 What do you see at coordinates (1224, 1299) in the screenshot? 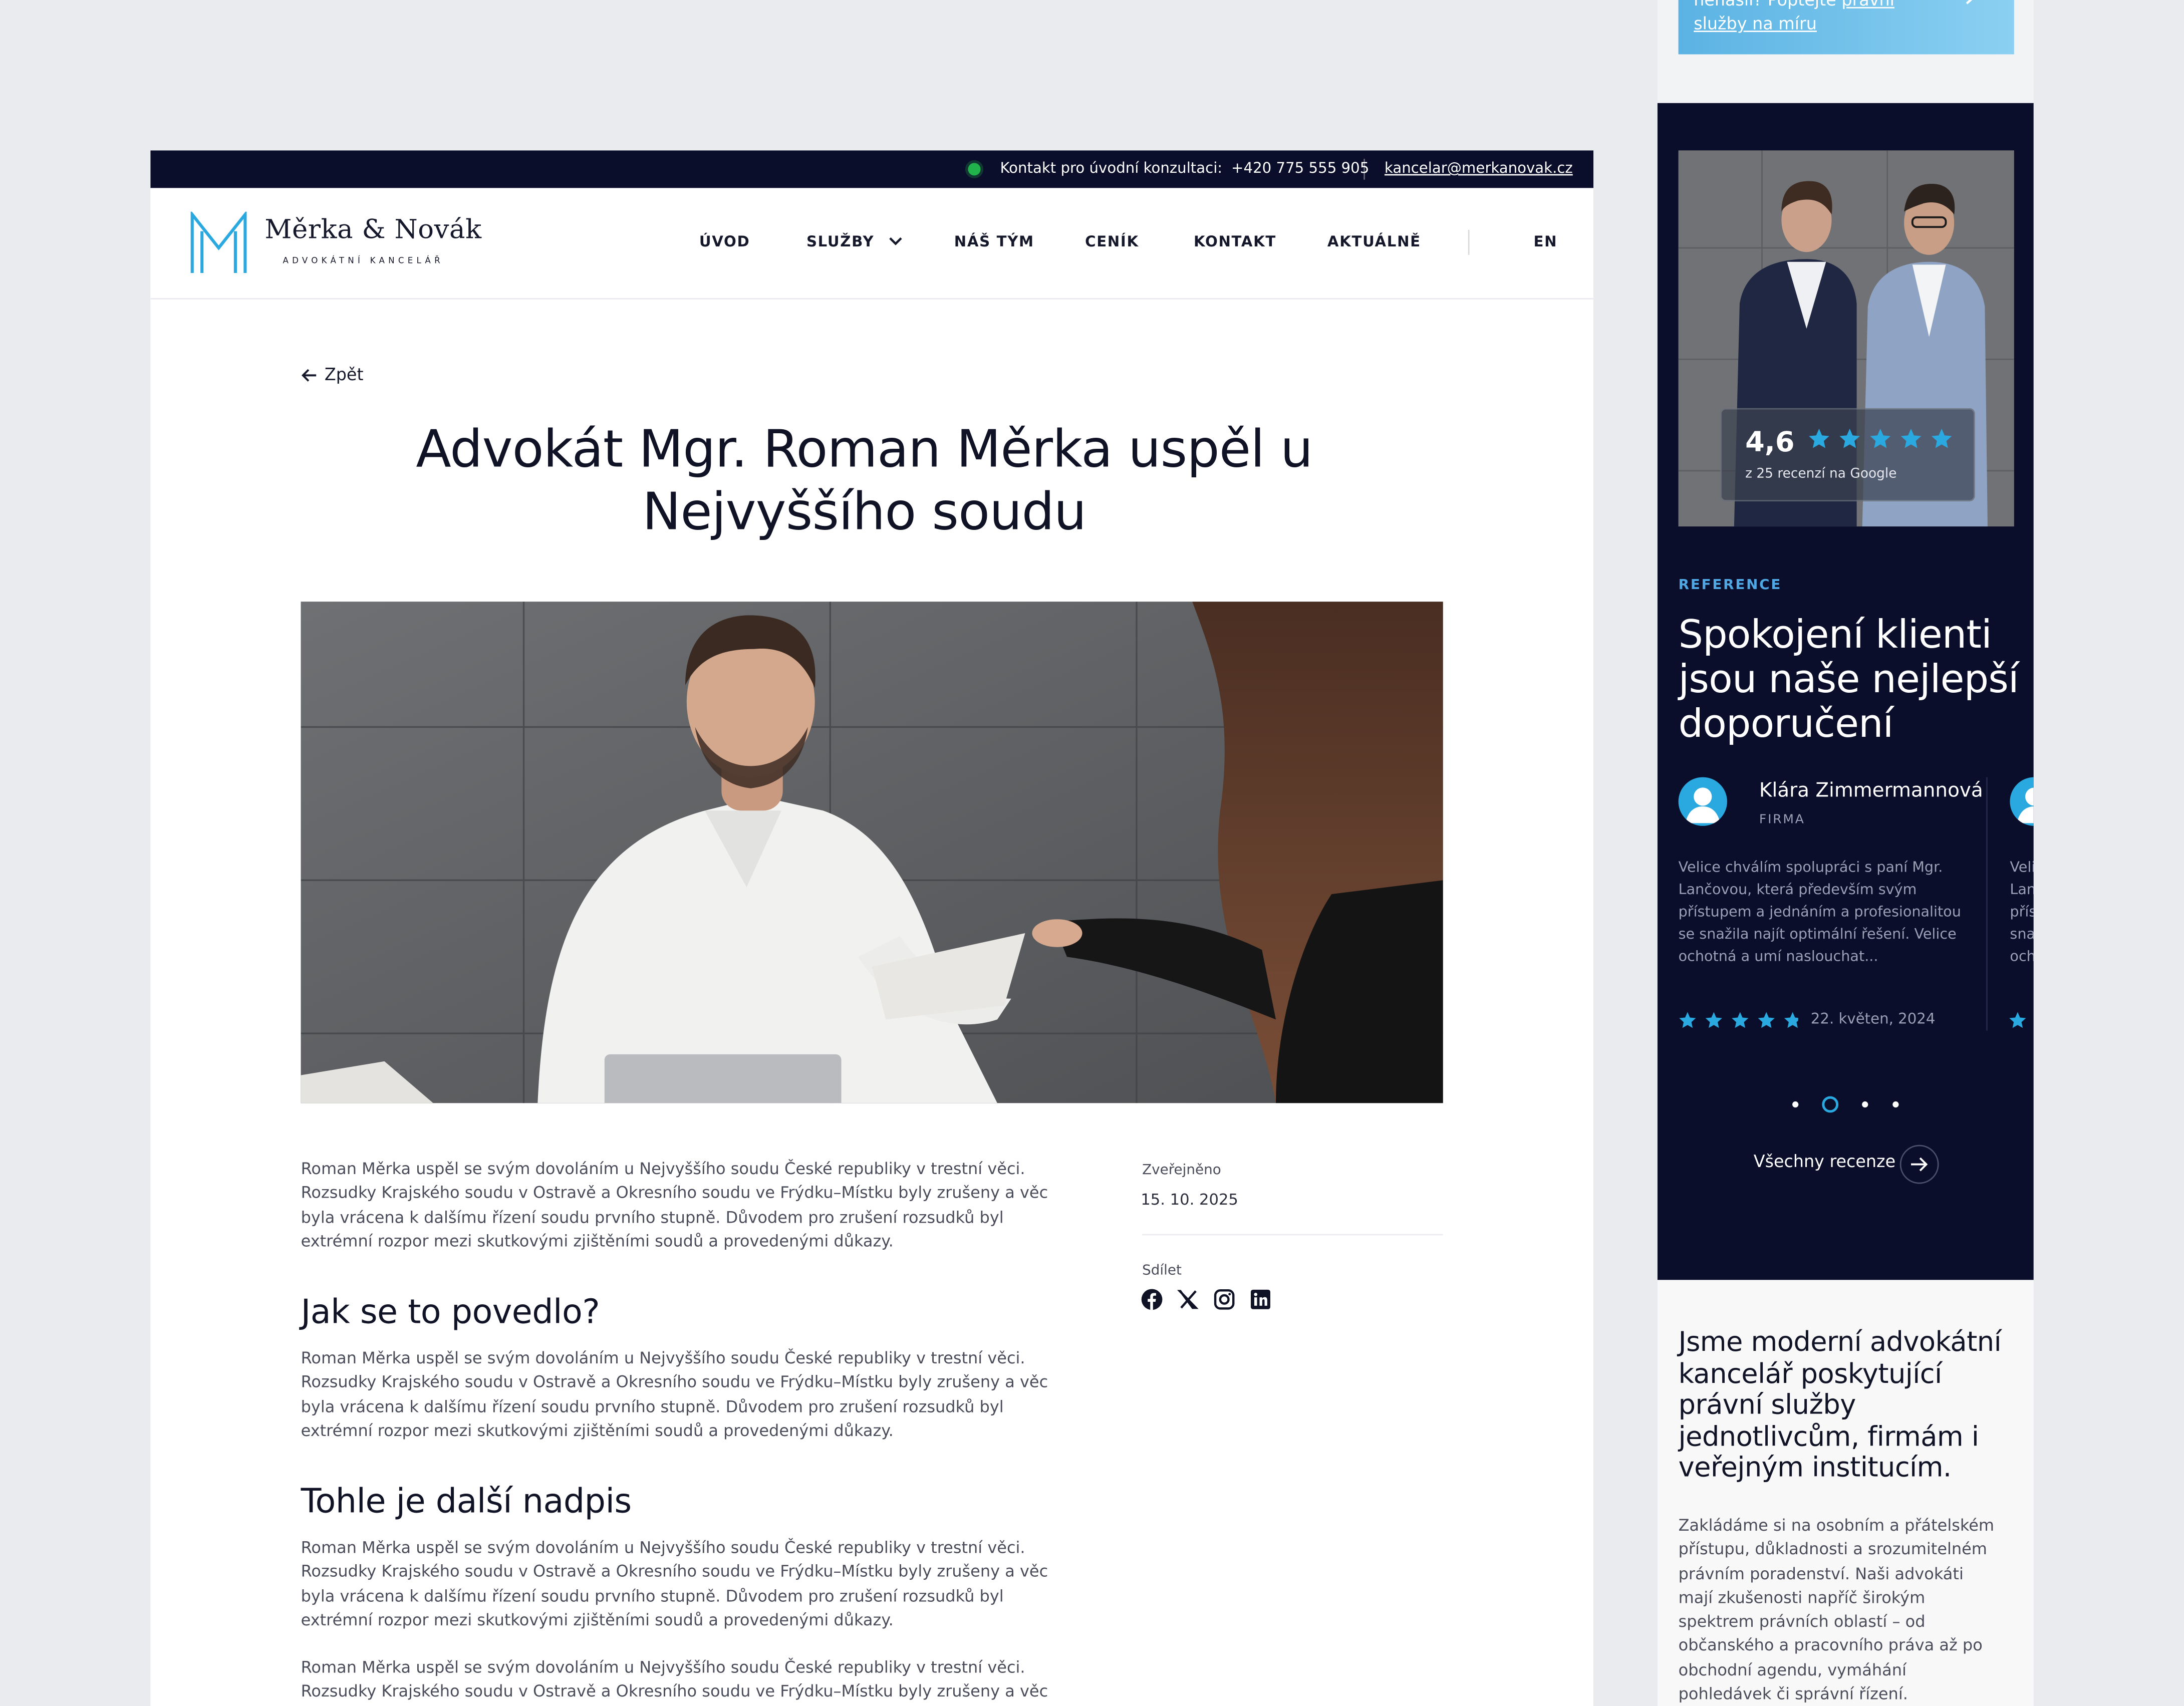
I see `instagram-icon` at bounding box center [1224, 1299].